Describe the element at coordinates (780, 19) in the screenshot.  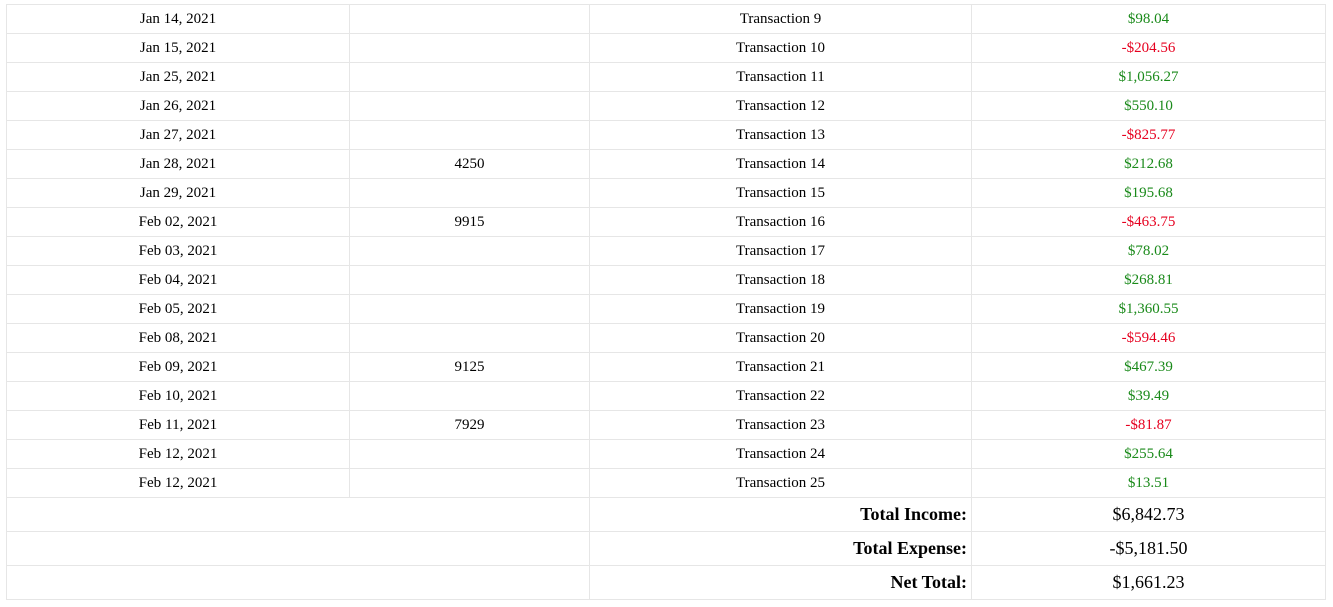
I see `description-cell: Transaction 9` at that location.